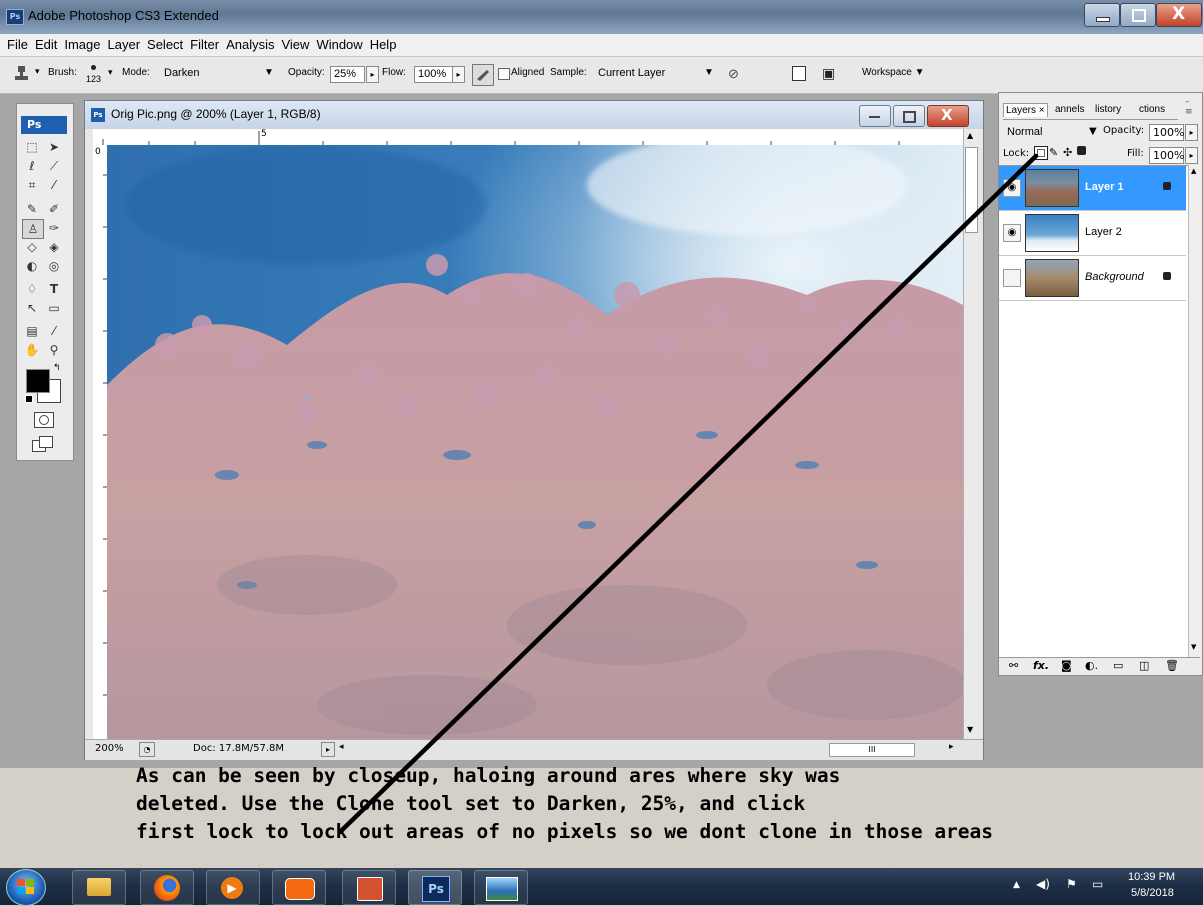  I want to click on start-button, so click(26, 887).